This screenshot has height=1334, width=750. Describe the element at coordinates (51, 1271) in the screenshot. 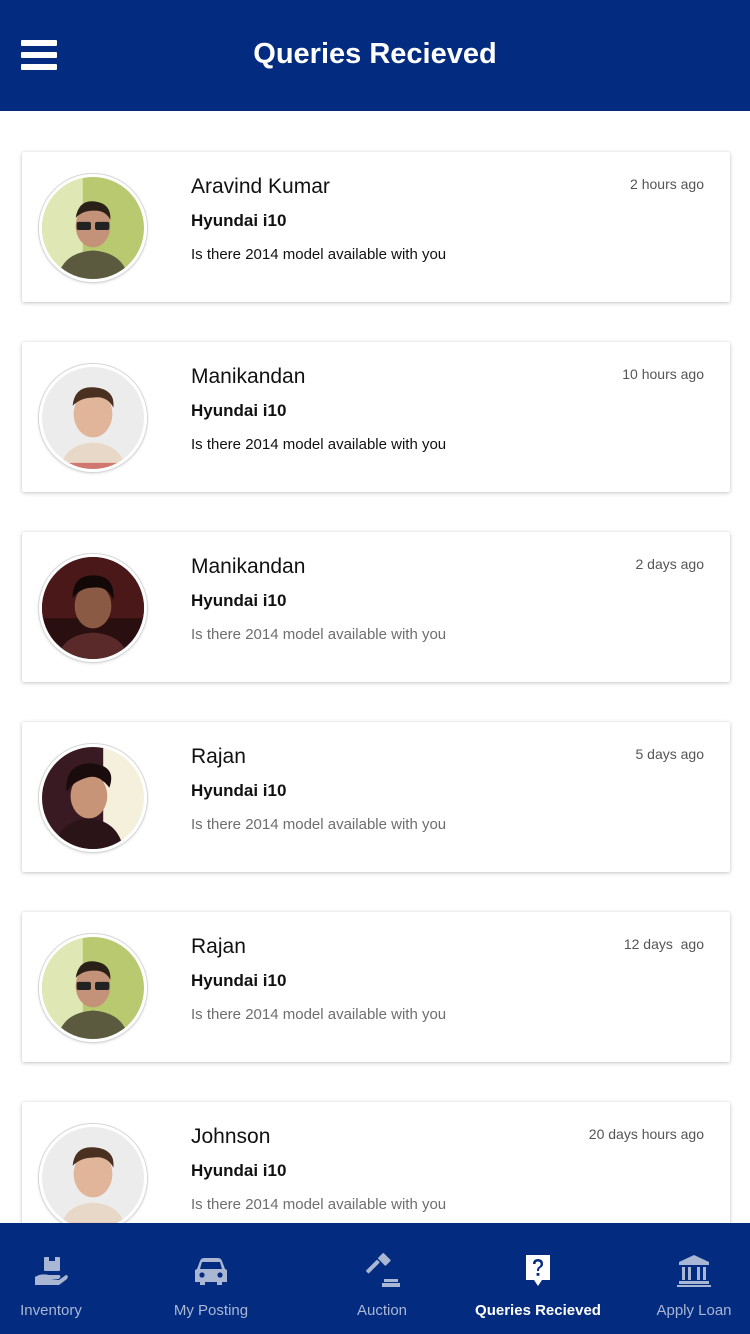

I see `hand-box-icon` at that location.